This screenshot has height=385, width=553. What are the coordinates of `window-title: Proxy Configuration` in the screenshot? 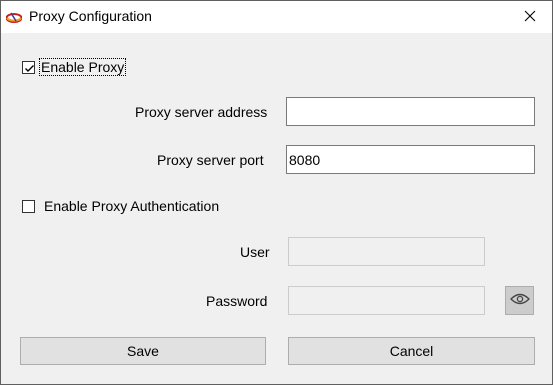 It's located at (90, 16).